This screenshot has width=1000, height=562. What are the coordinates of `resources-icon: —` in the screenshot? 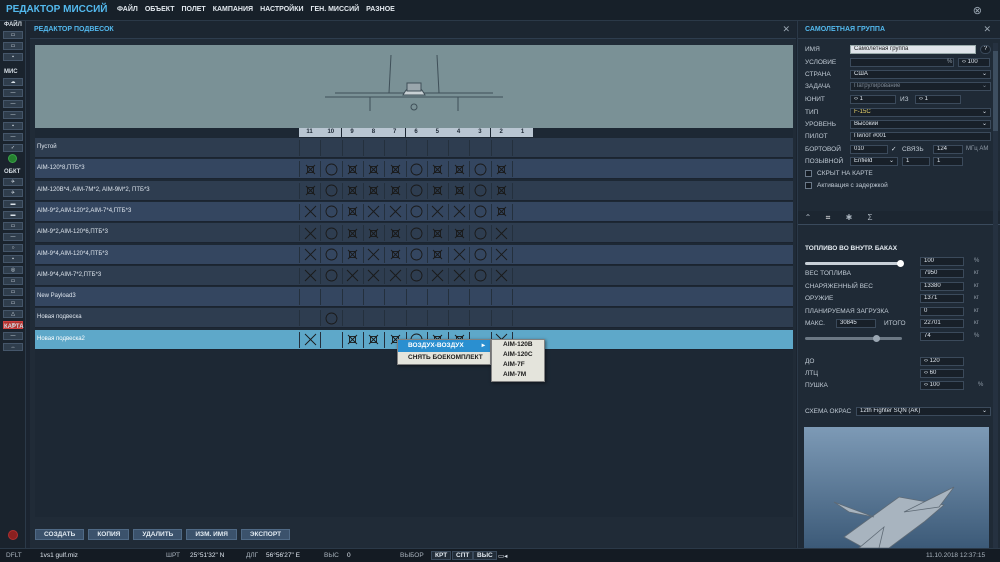 It's located at (13, 137).